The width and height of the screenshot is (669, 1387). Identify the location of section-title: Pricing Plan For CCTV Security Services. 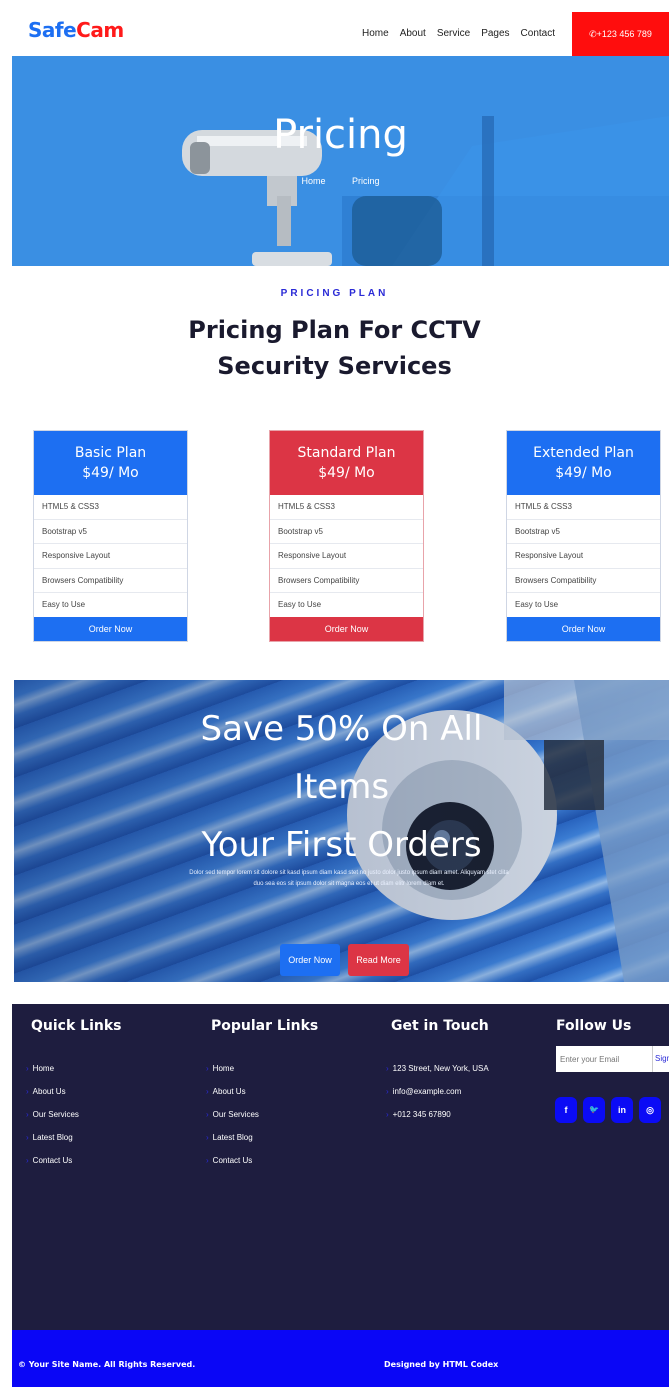
(334, 348).